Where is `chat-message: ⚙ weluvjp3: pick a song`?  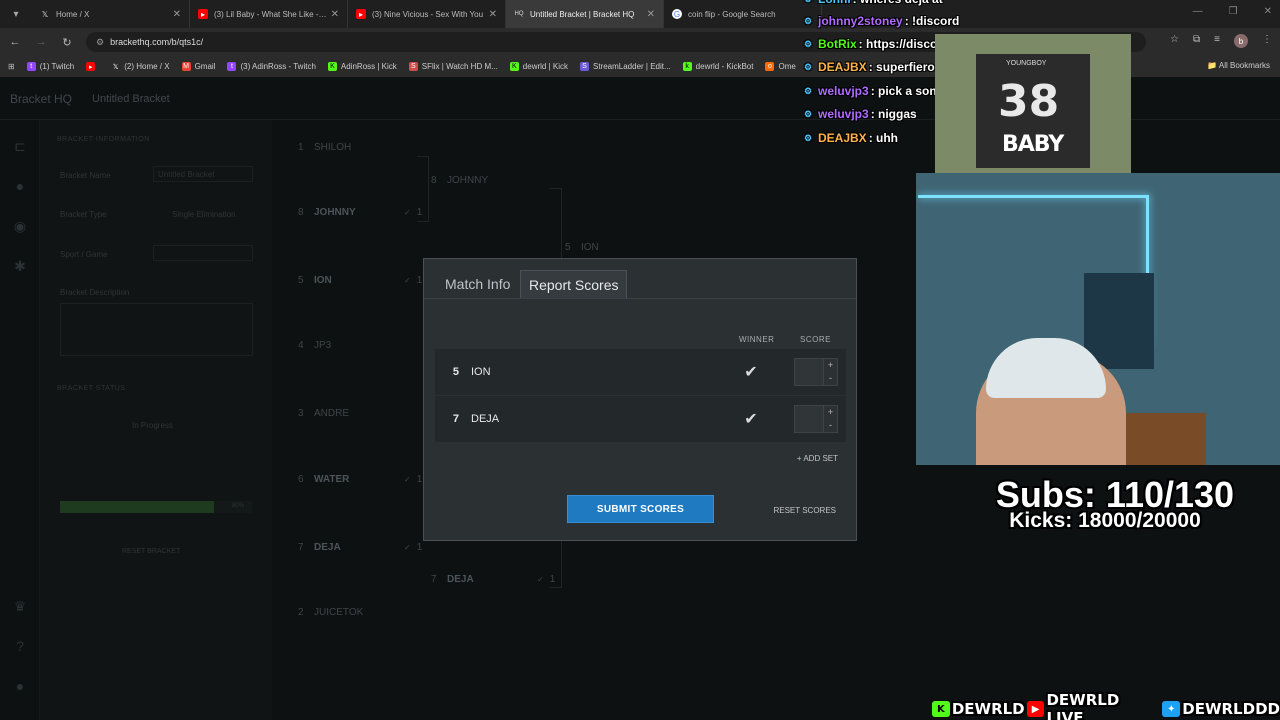 chat-message: ⚙ weluvjp3: pick a song is located at coordinates (873, 91).